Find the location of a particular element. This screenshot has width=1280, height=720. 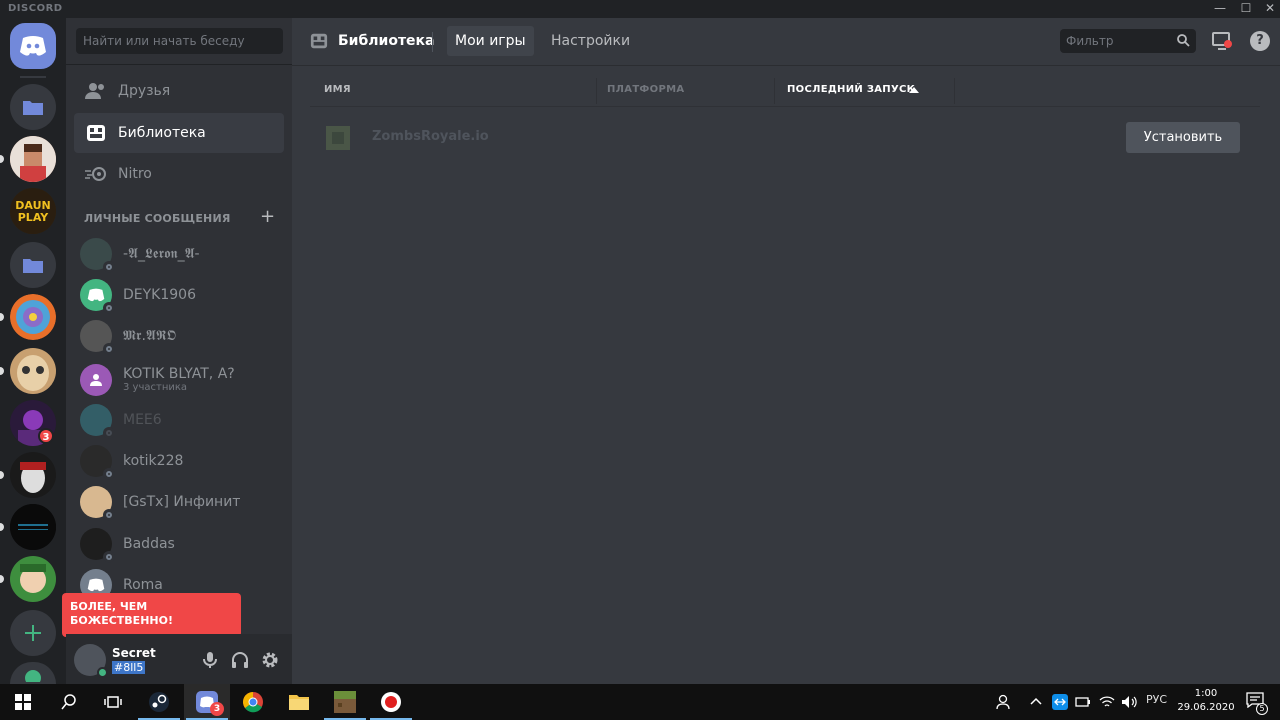

dm-item: Baddas is located at coordinates (179, 544).